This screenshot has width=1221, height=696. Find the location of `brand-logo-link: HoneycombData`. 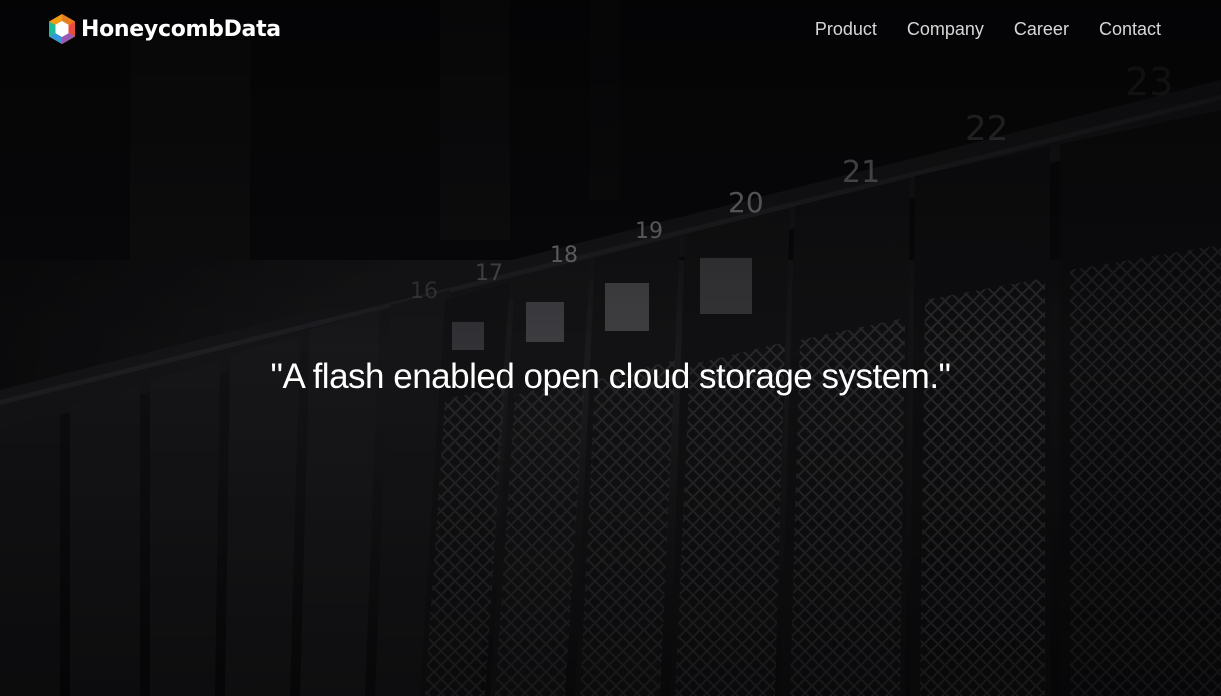

brand-logo-link: HoneycombData is located at coordinates (164, 29).